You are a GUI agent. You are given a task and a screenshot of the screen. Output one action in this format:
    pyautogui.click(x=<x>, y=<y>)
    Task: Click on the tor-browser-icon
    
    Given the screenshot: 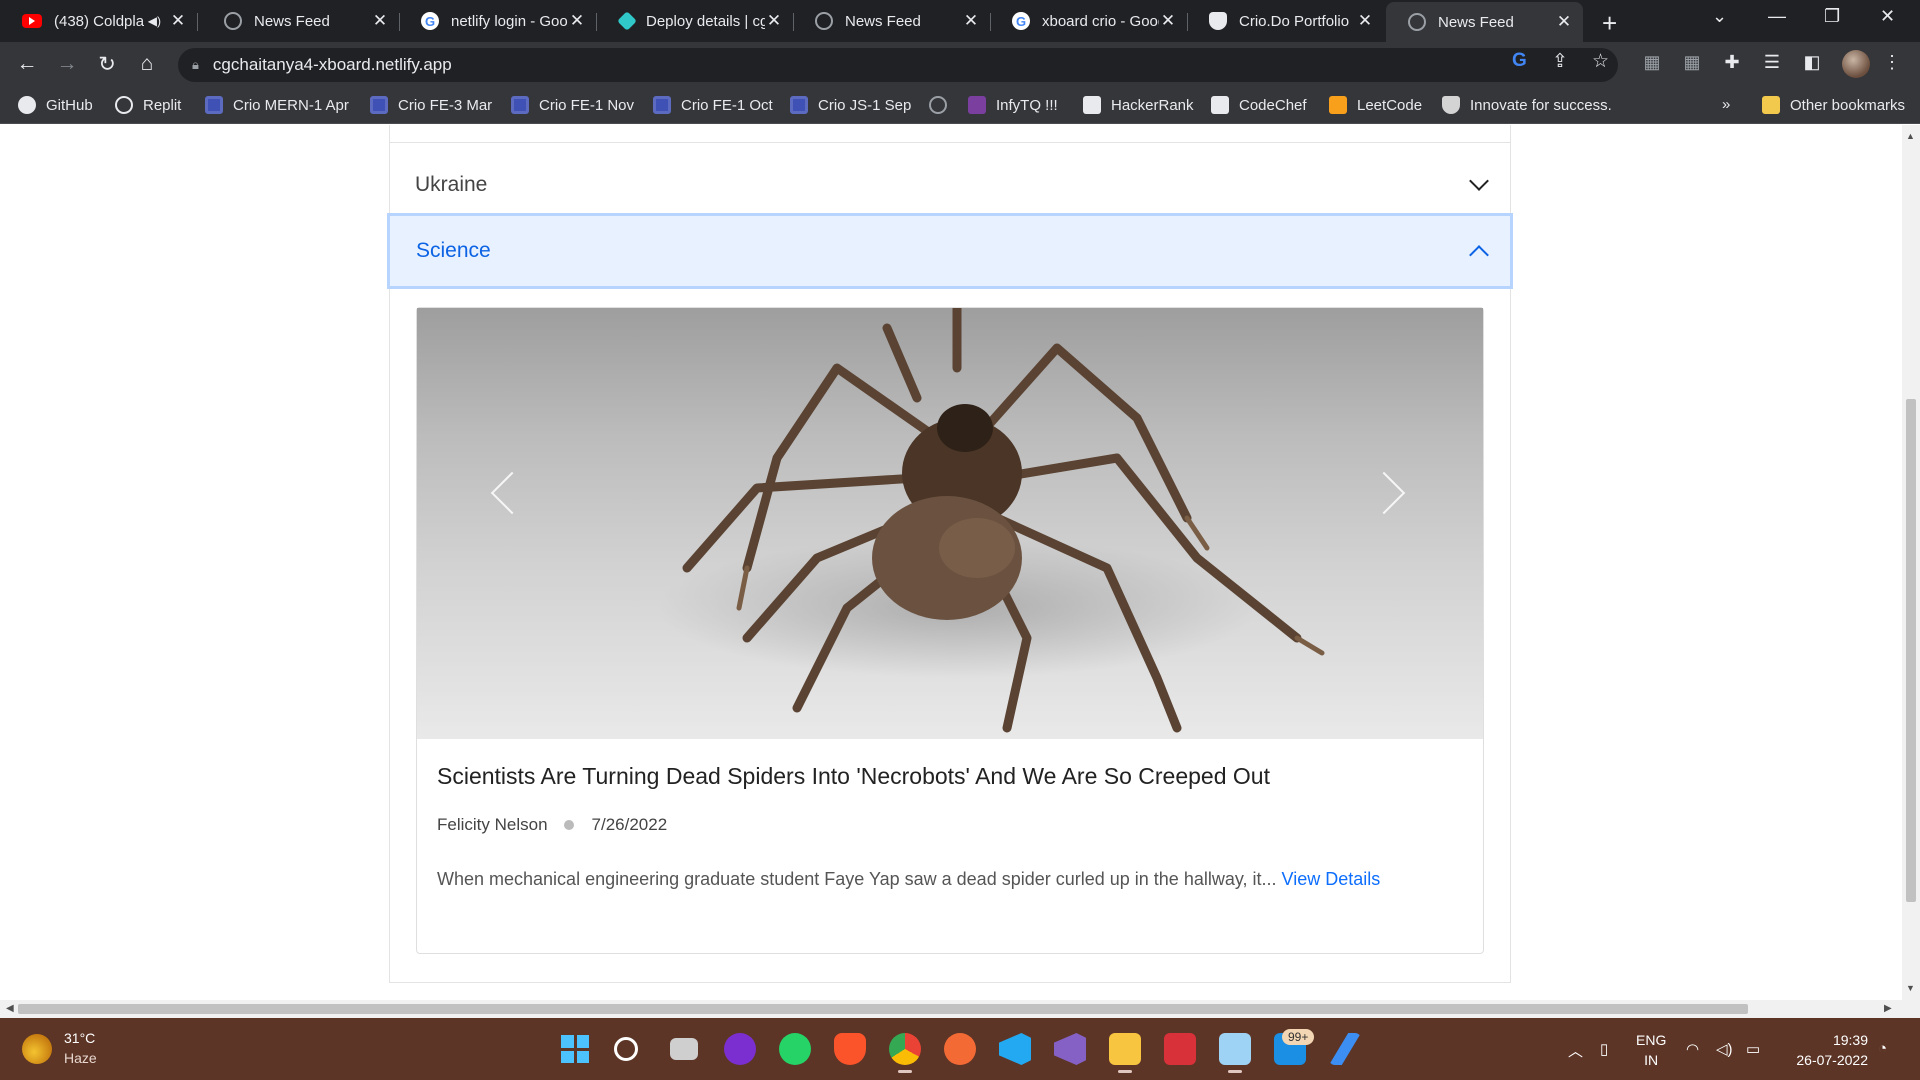 What is the action you would take?
    pyautogui.click(x=740, y=1049)
    